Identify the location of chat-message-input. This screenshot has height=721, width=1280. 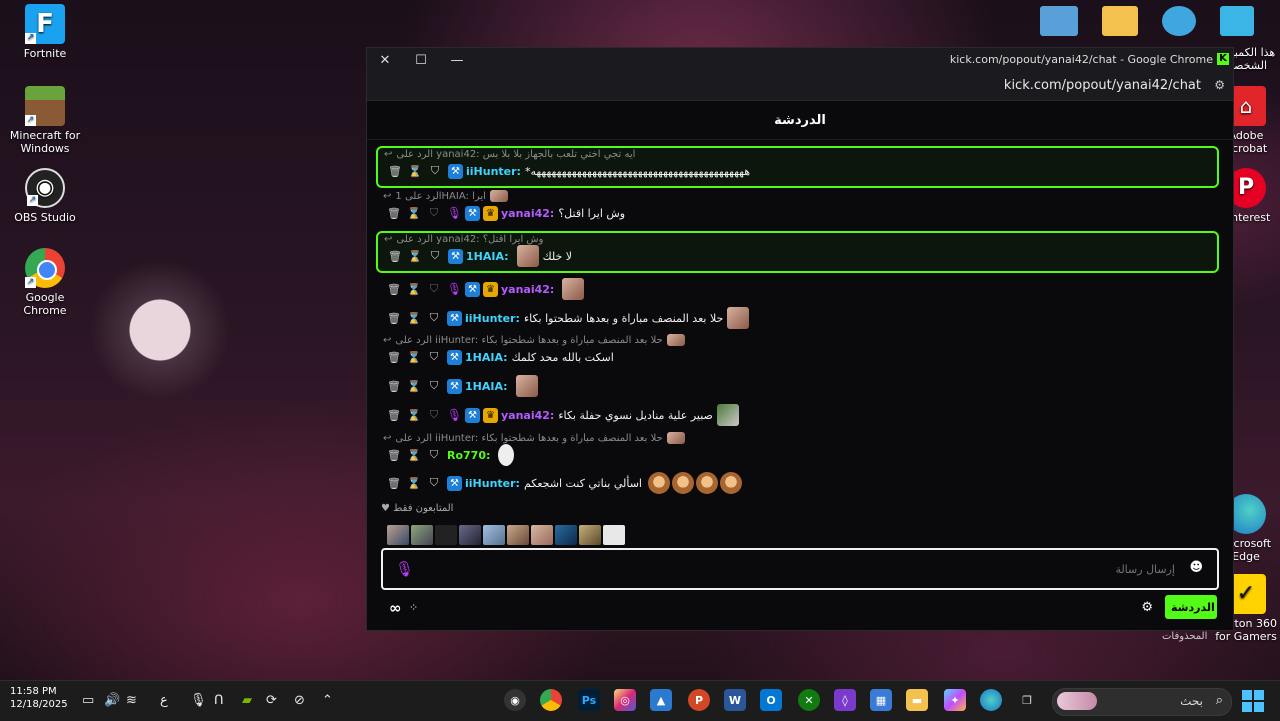
(800, 569).